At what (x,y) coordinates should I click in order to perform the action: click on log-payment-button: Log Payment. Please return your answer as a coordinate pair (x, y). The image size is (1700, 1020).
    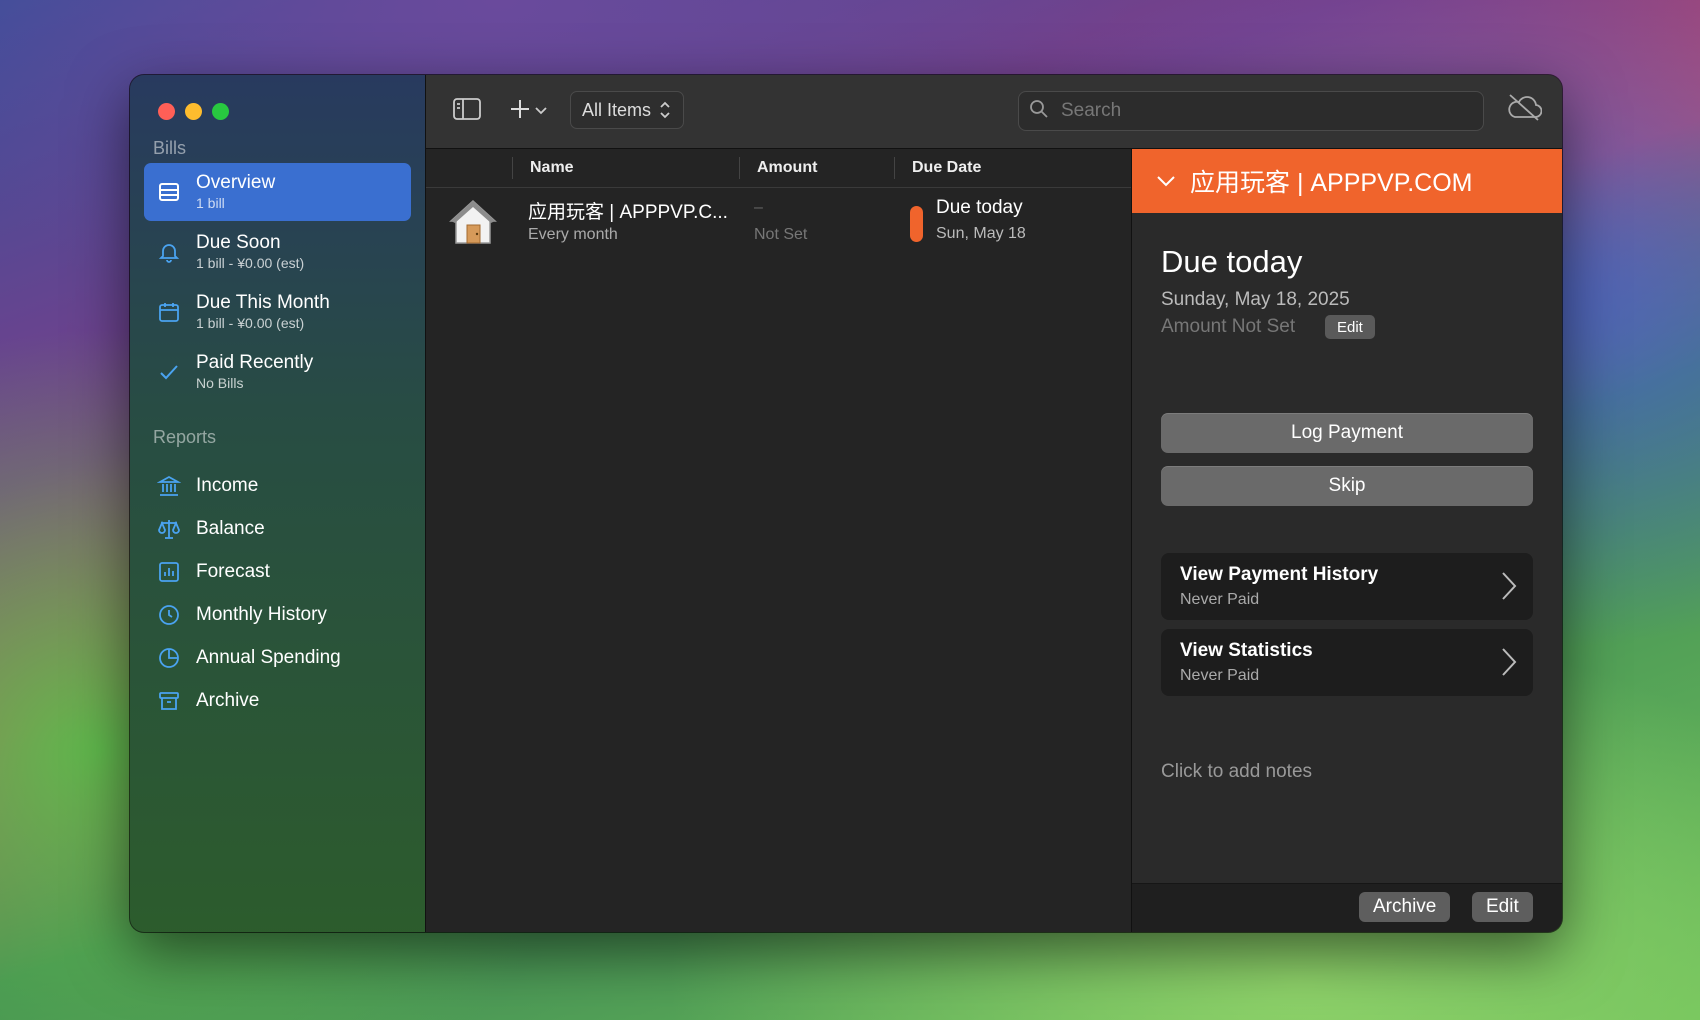
    Looking at the image, I should click on (1347, 433).